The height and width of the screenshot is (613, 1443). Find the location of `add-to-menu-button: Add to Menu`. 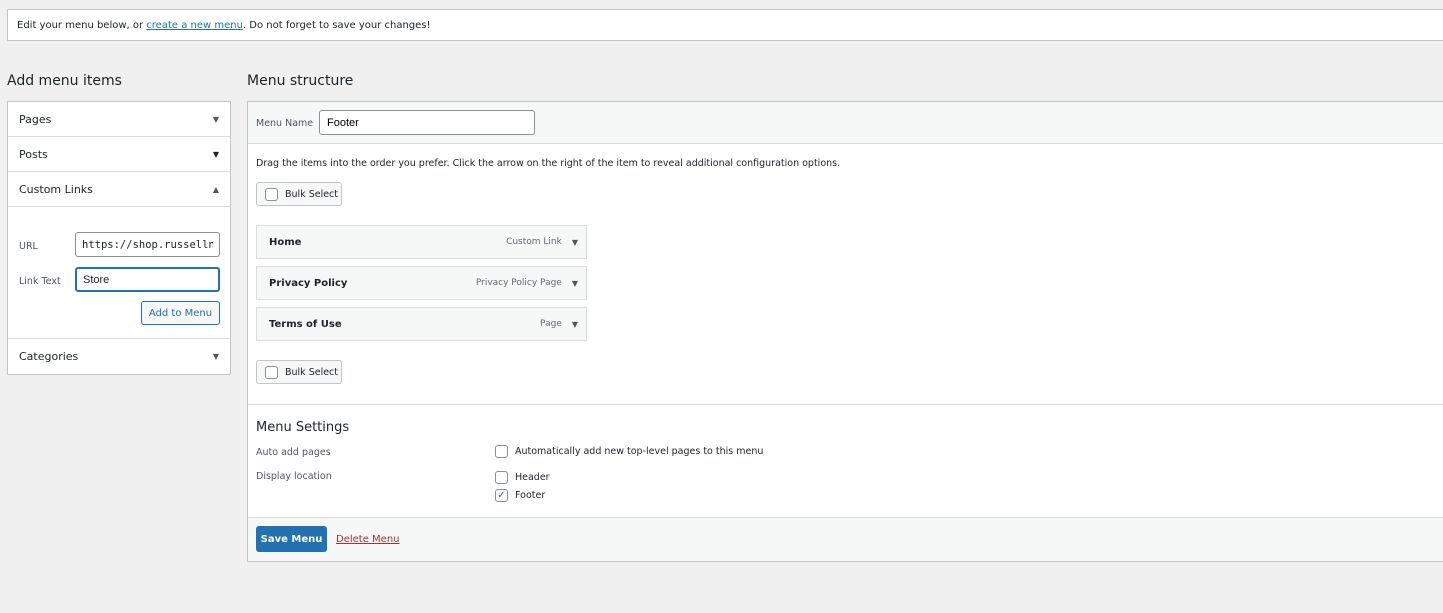

add-to-menu-button: Add to Menu is located at coordinates (180, 313).